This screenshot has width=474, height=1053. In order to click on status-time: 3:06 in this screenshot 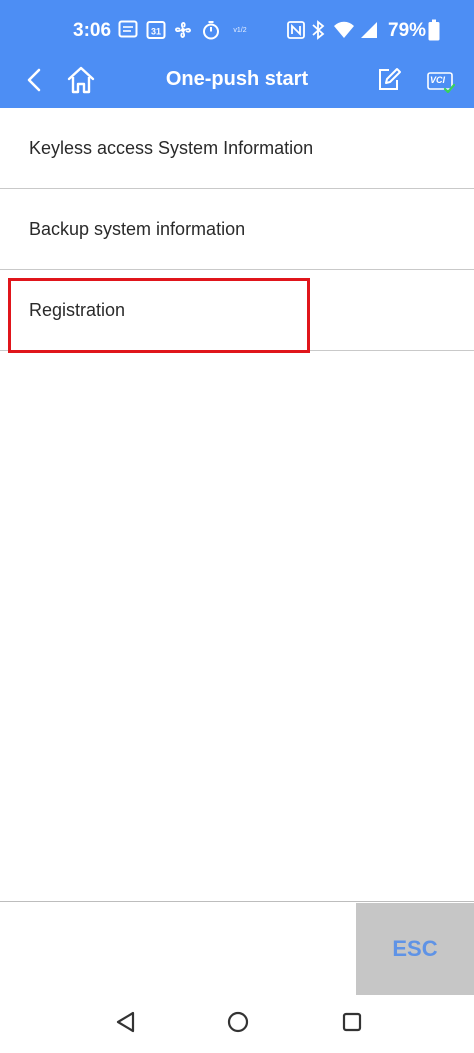, I will do `click(92, 30)`.